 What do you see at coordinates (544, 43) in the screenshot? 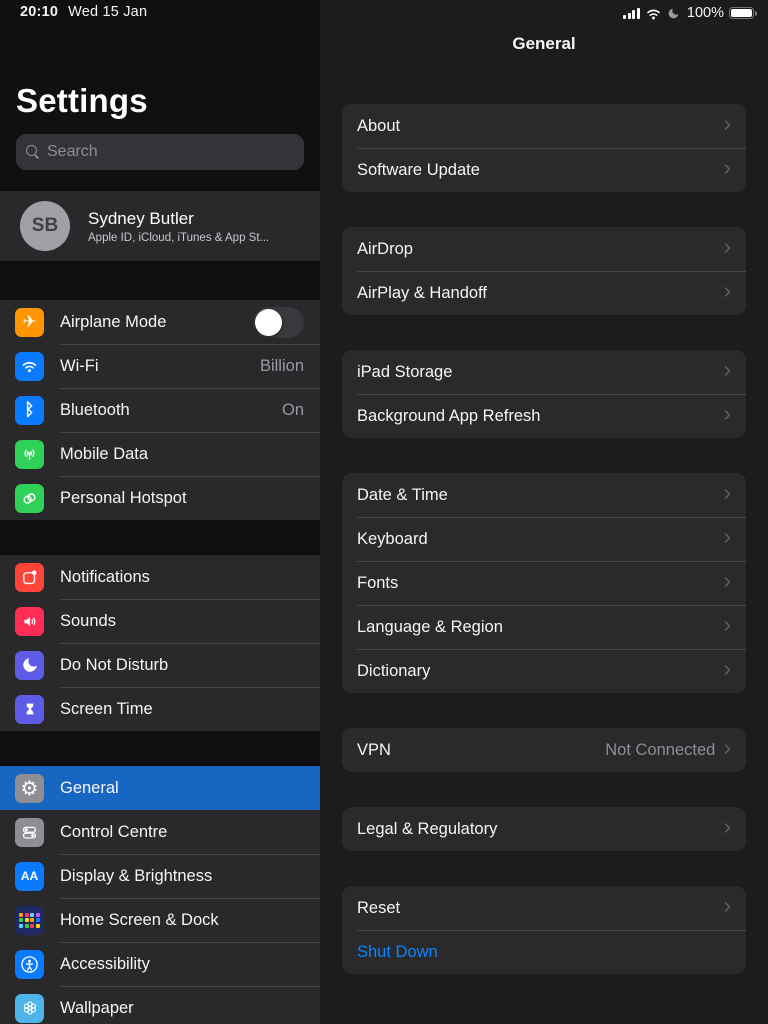
I see `detail-title: General` at bounding box center [544, 43].